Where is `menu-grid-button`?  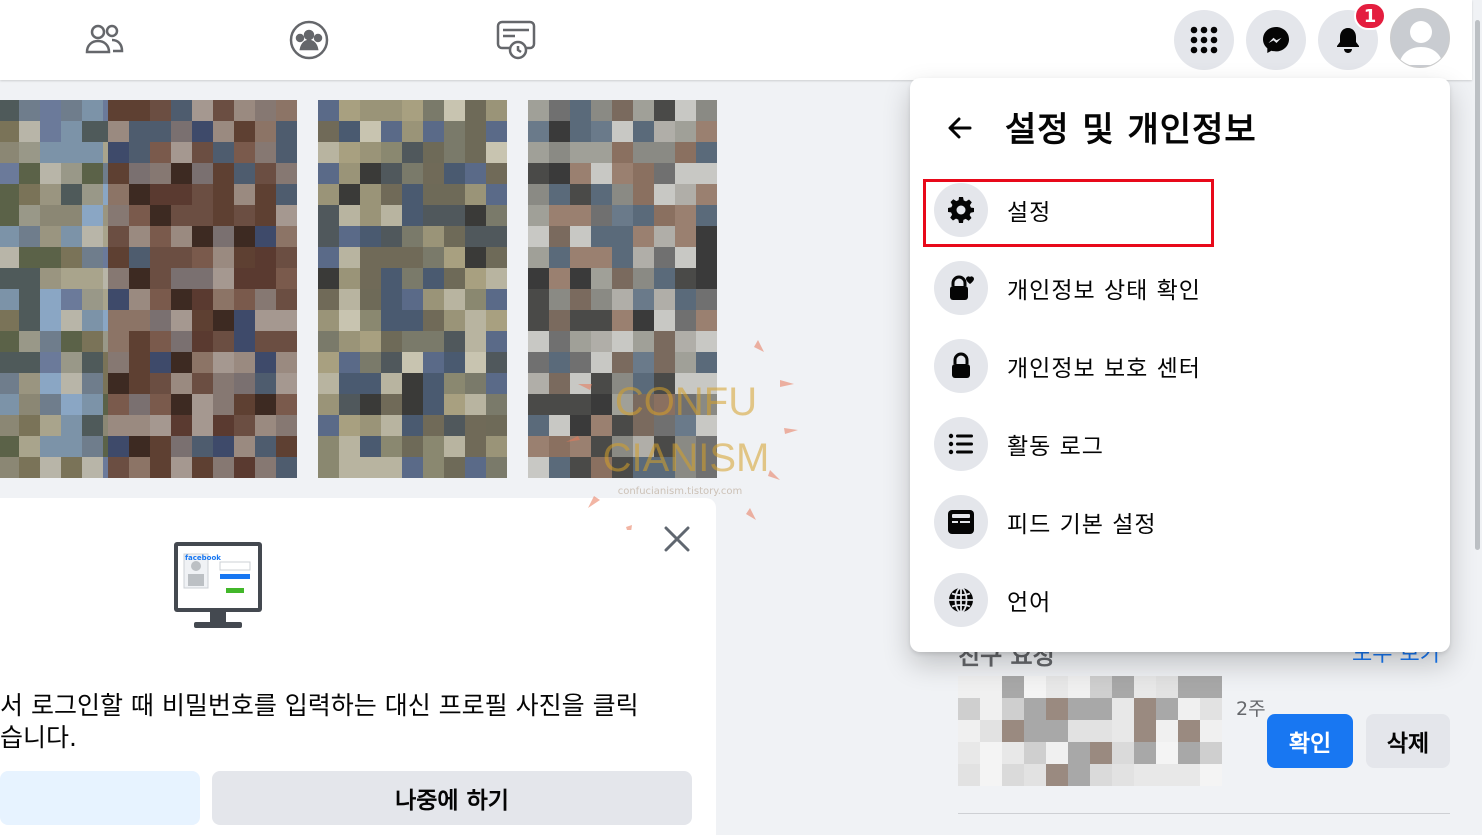 menu-grid-button is located at coordinates (1204, 40).